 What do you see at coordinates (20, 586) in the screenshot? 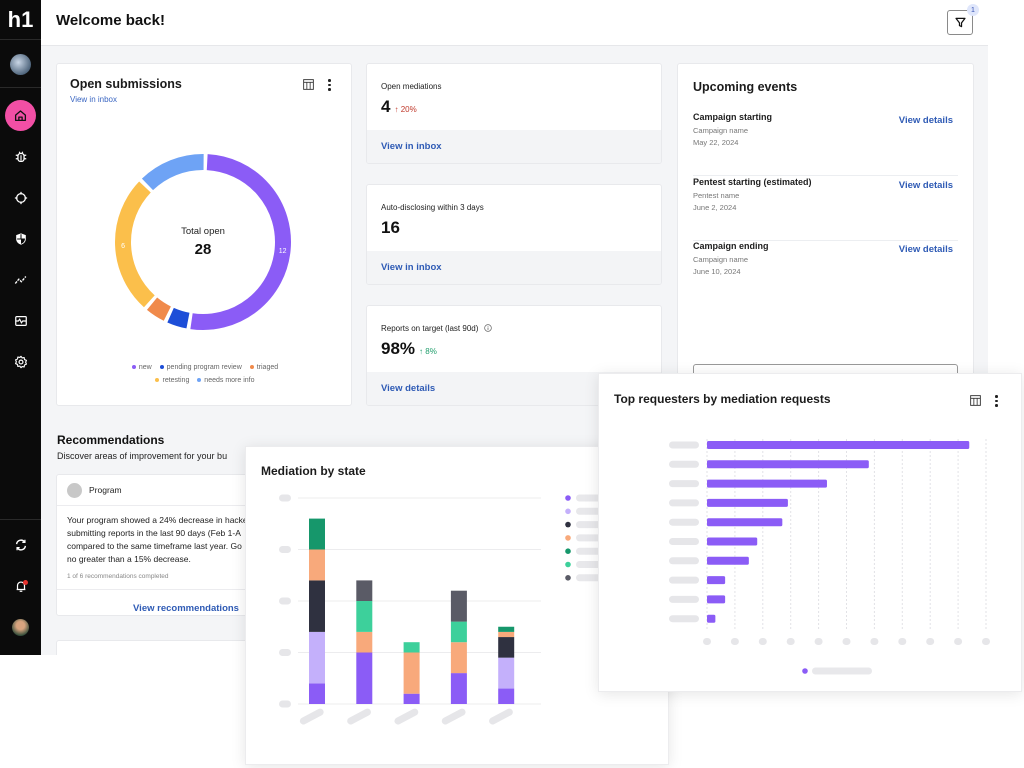
I see `sidebar-item-notifications` at bounding box center [20, 586].